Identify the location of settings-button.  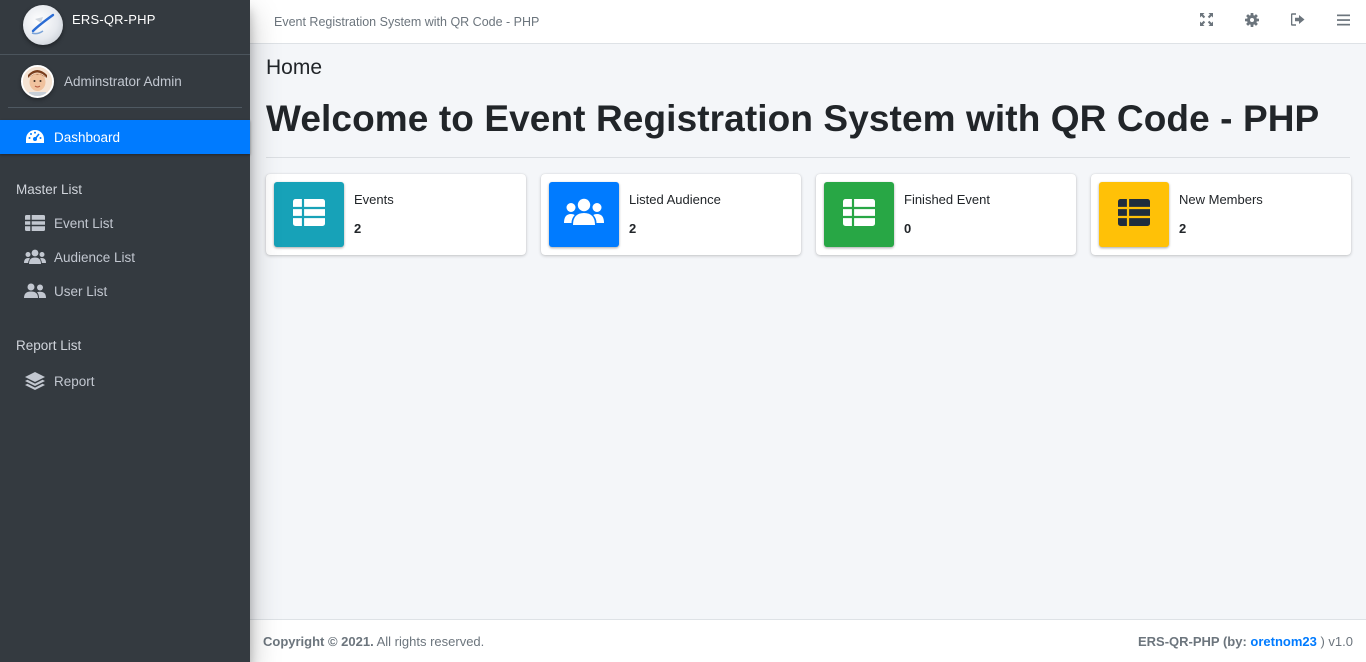
(1253, 22).